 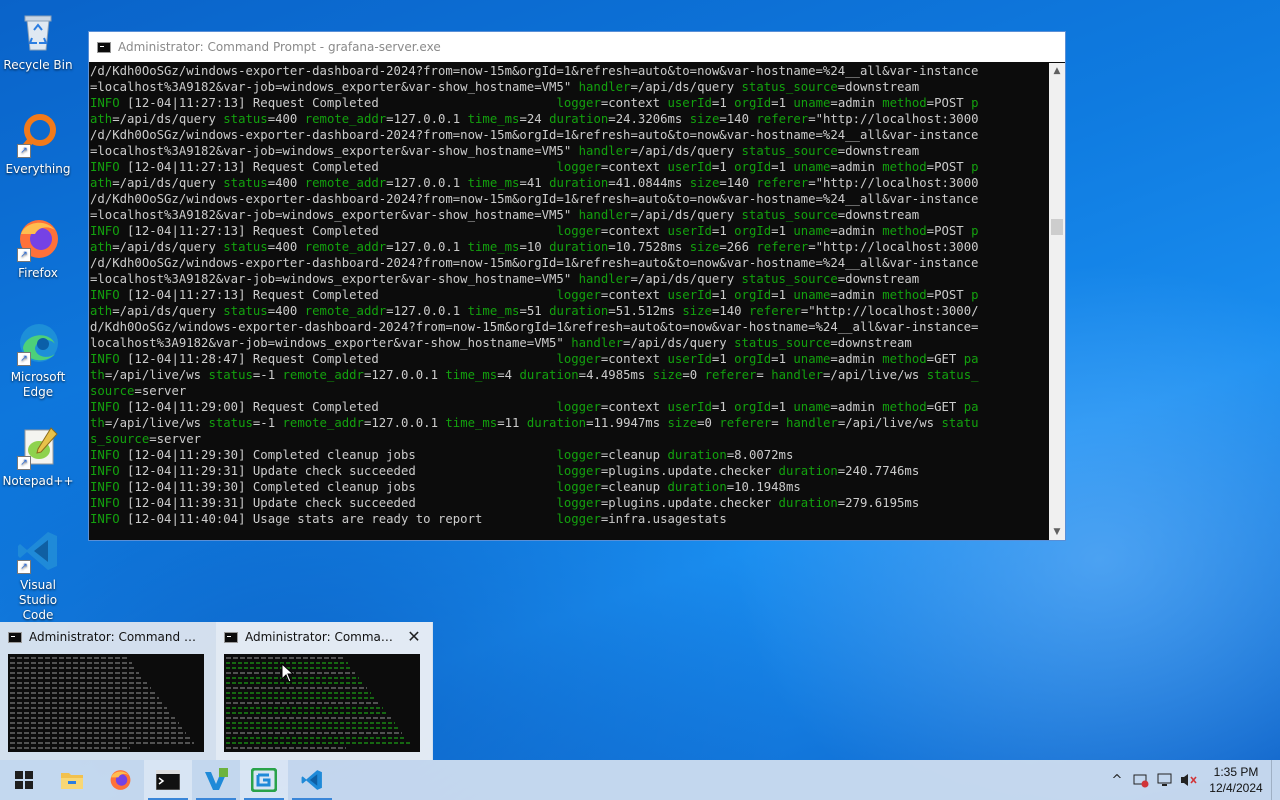 What do you see at coordinates (105, 167) in the screenshot?
I see `console-text: INFO` at bounding box center [105, 167].